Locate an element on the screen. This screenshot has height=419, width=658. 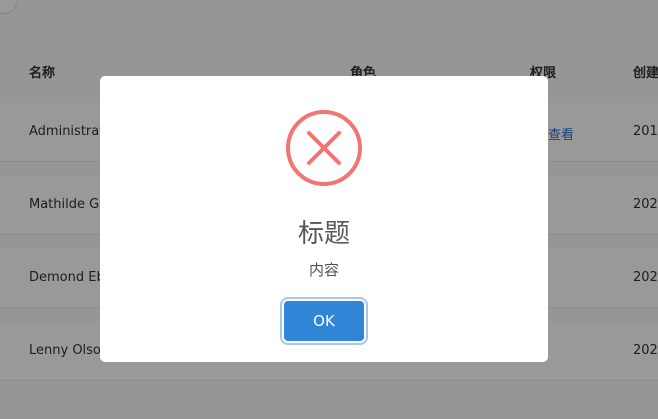
ok-button: OK is located at coordinates (324, 321).